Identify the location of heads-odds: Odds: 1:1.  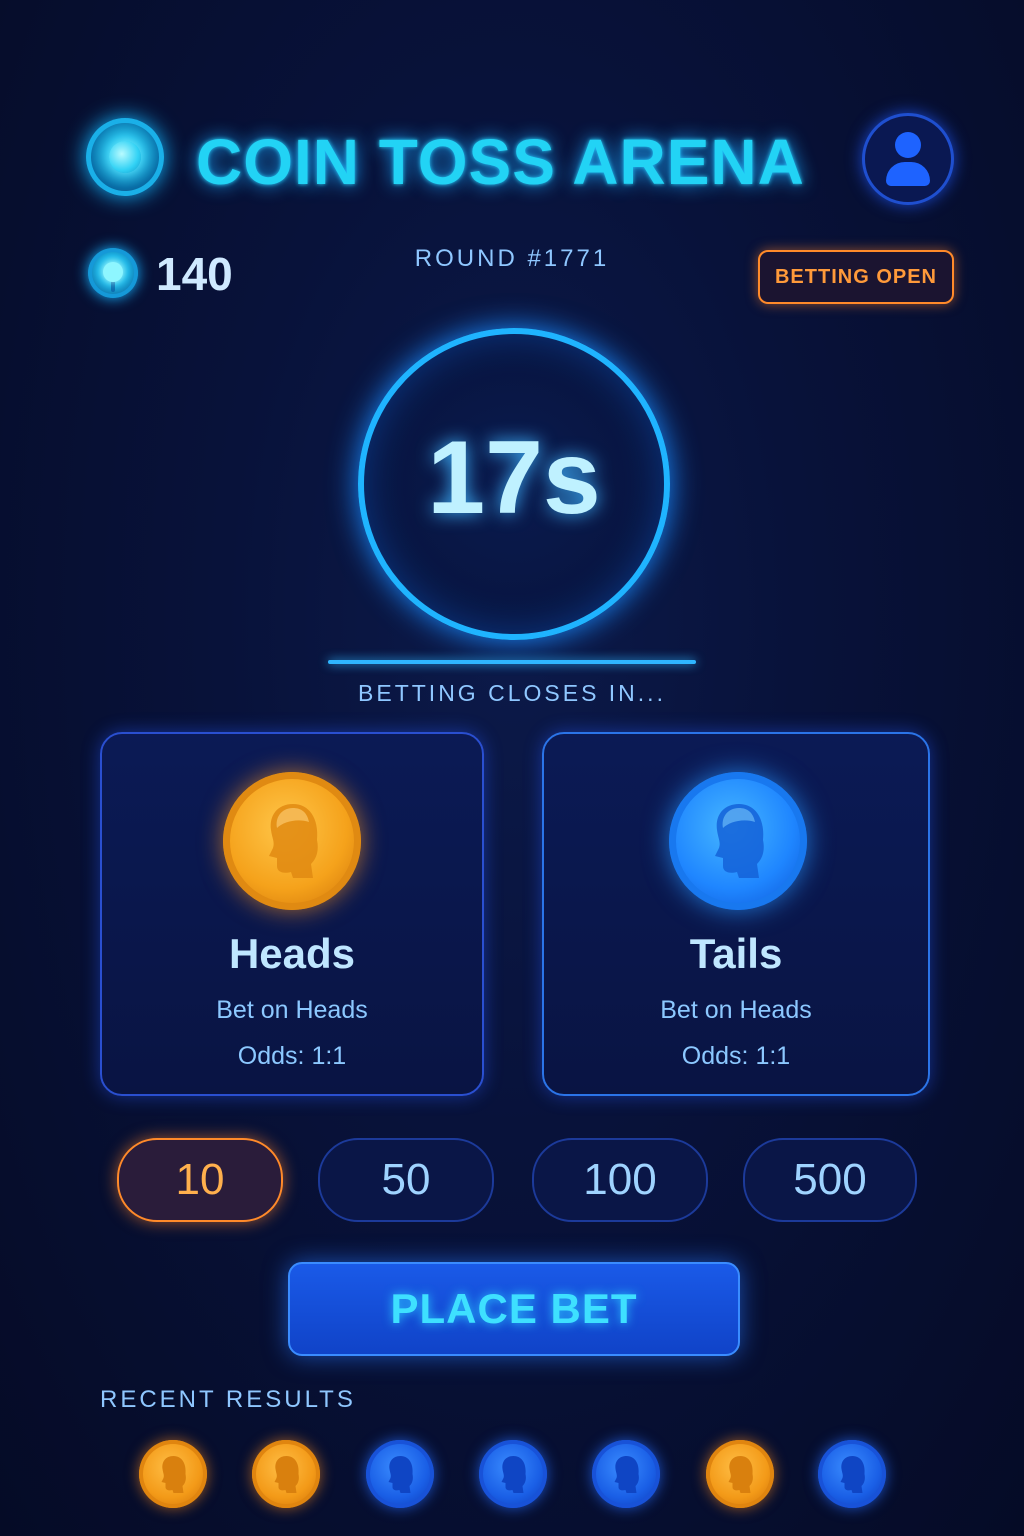
(292, 1056).